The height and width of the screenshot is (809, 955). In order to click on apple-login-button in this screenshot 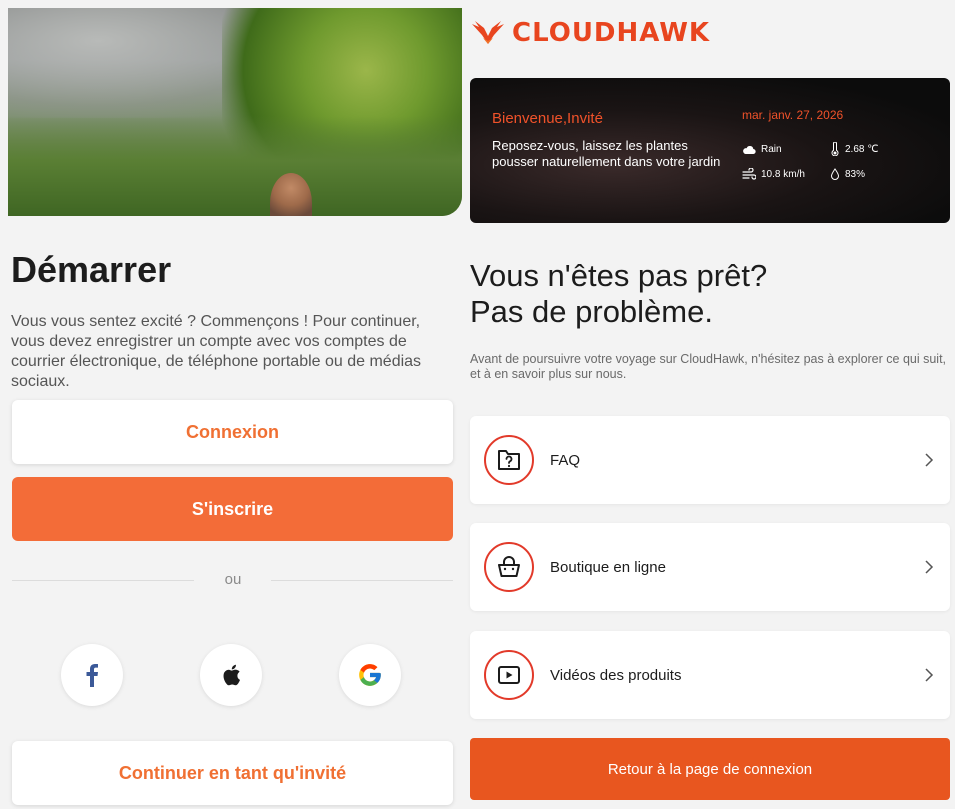, I will do `click(231, 675)`.